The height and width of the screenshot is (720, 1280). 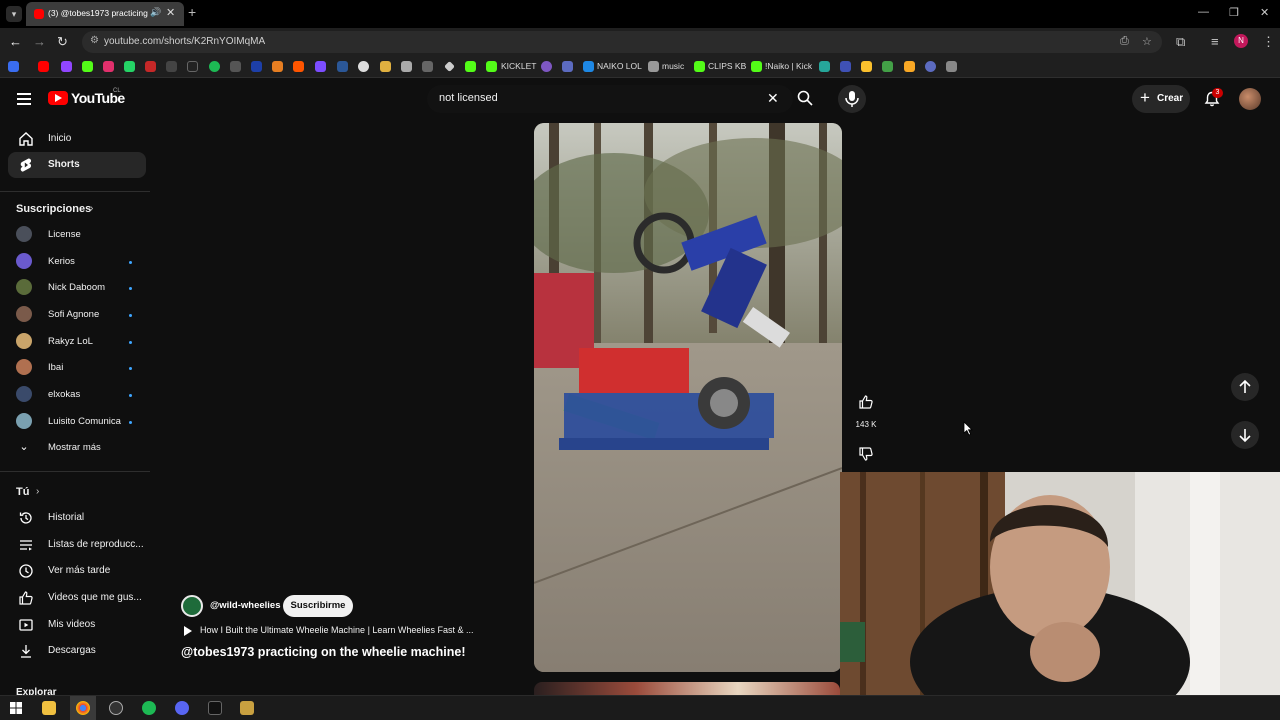 I want to click on league-of-legends-icon, so click(x=247, y=708).